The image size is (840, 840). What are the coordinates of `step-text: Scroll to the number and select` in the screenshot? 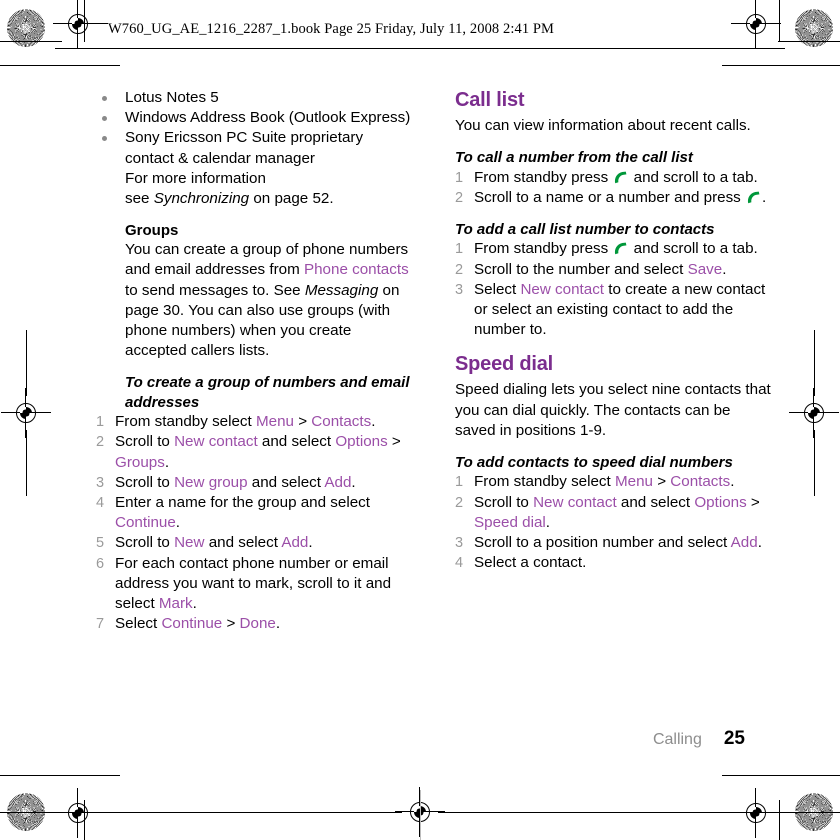 It's located at (581, 269).